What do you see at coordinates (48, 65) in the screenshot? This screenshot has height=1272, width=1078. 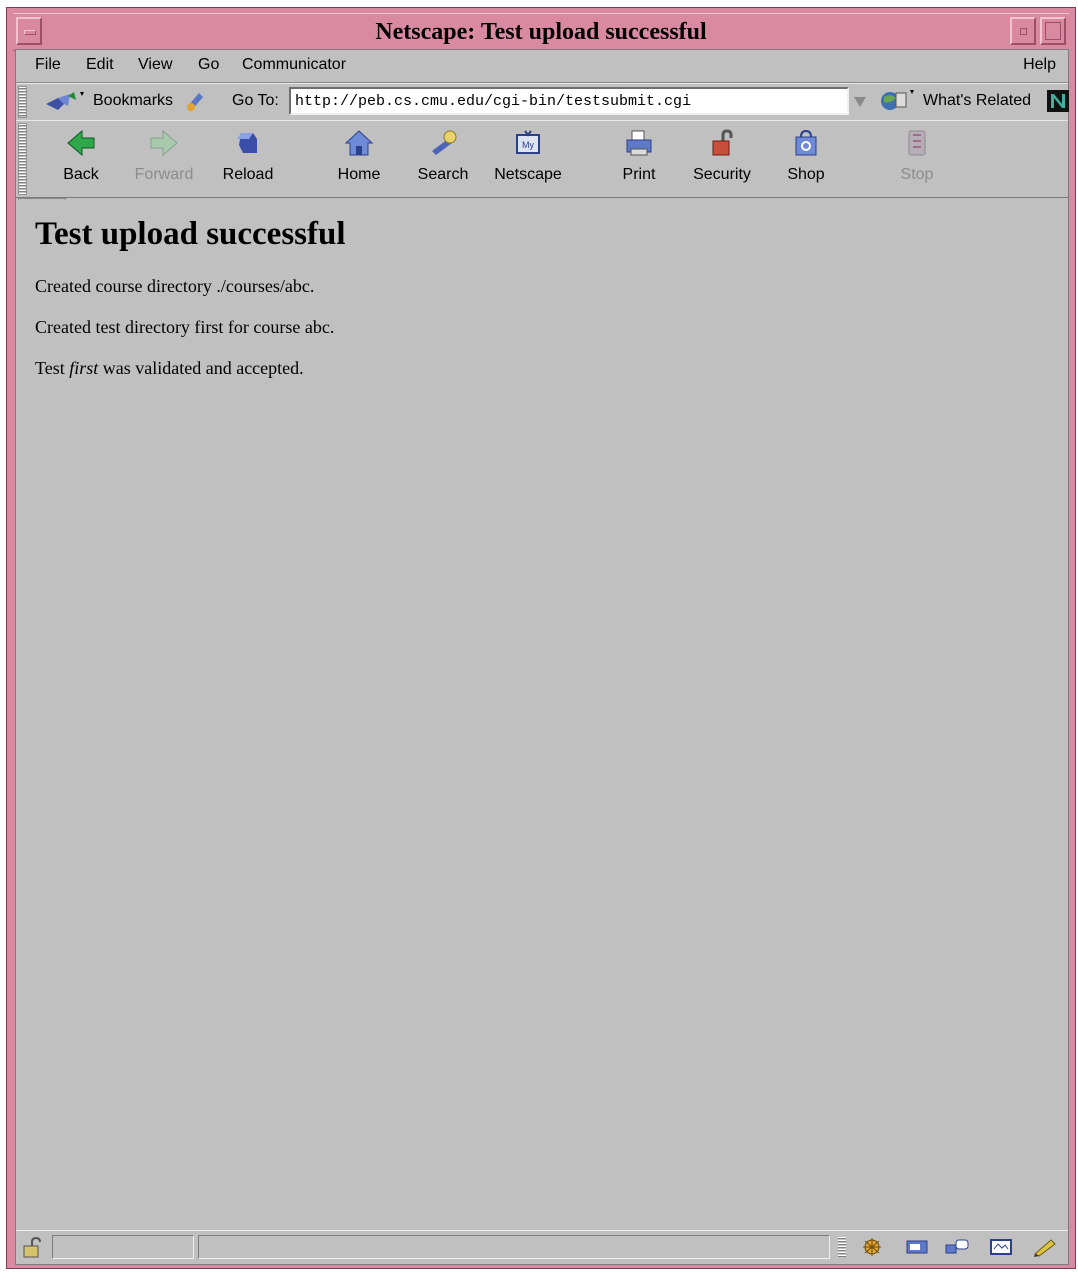 I see `menu-file: File` at bounding box center [48, 65].